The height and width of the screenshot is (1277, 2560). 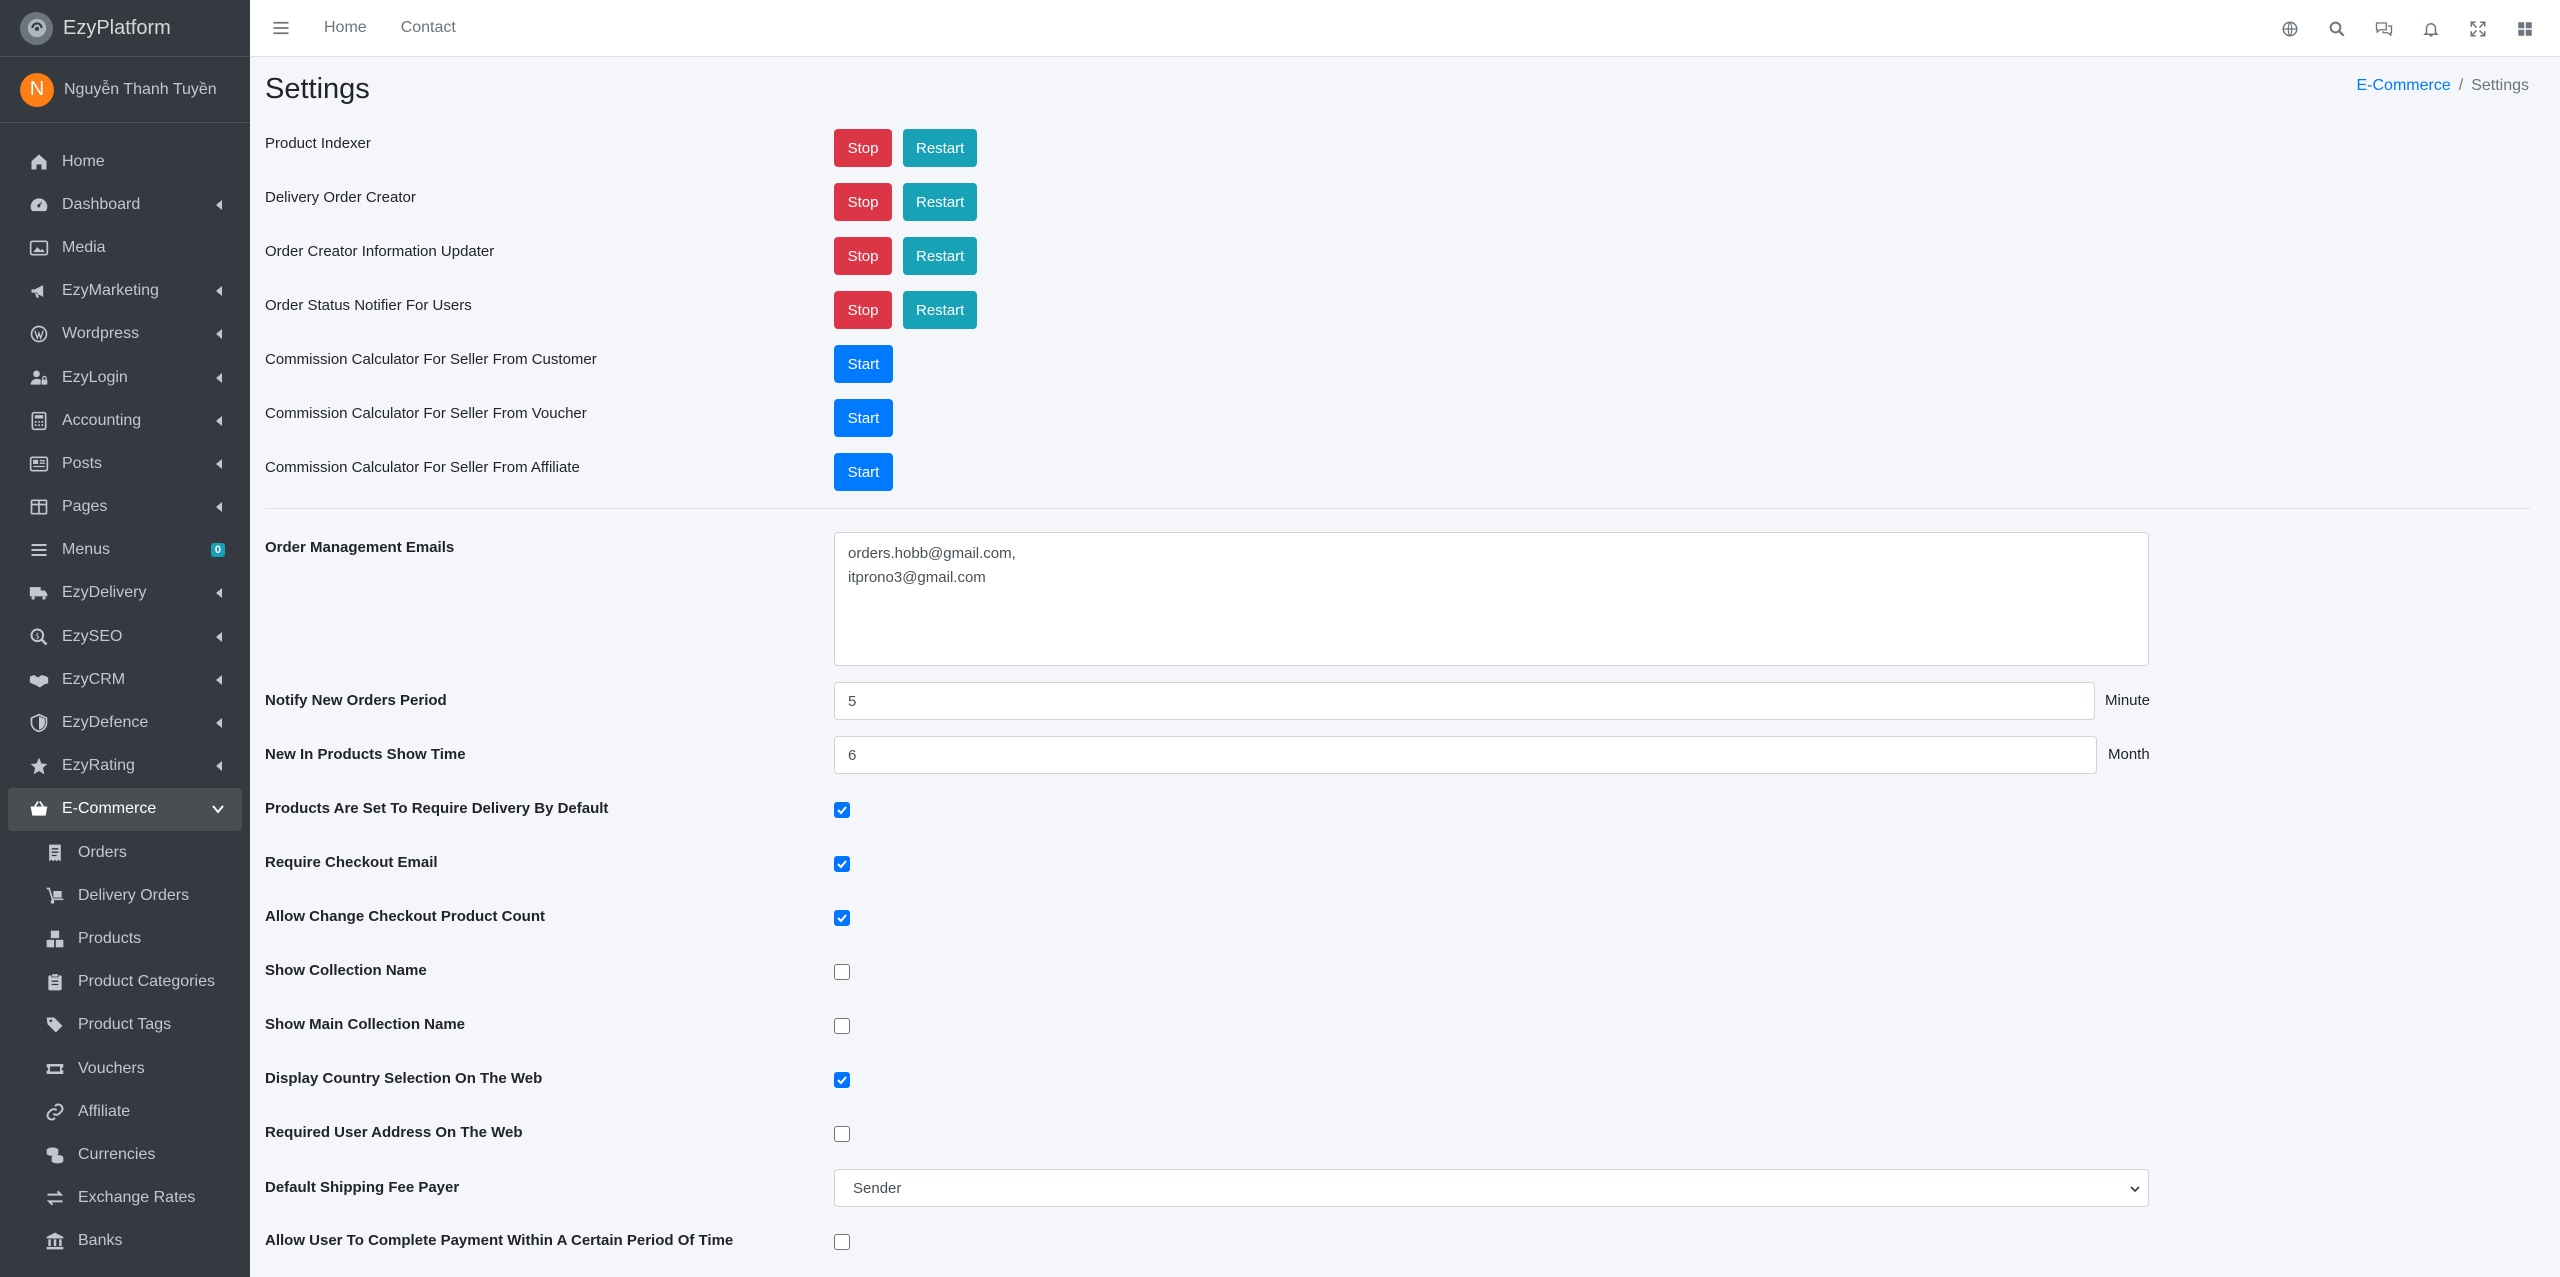 I want to click on apps-icon, so click(x=2524, y=28).